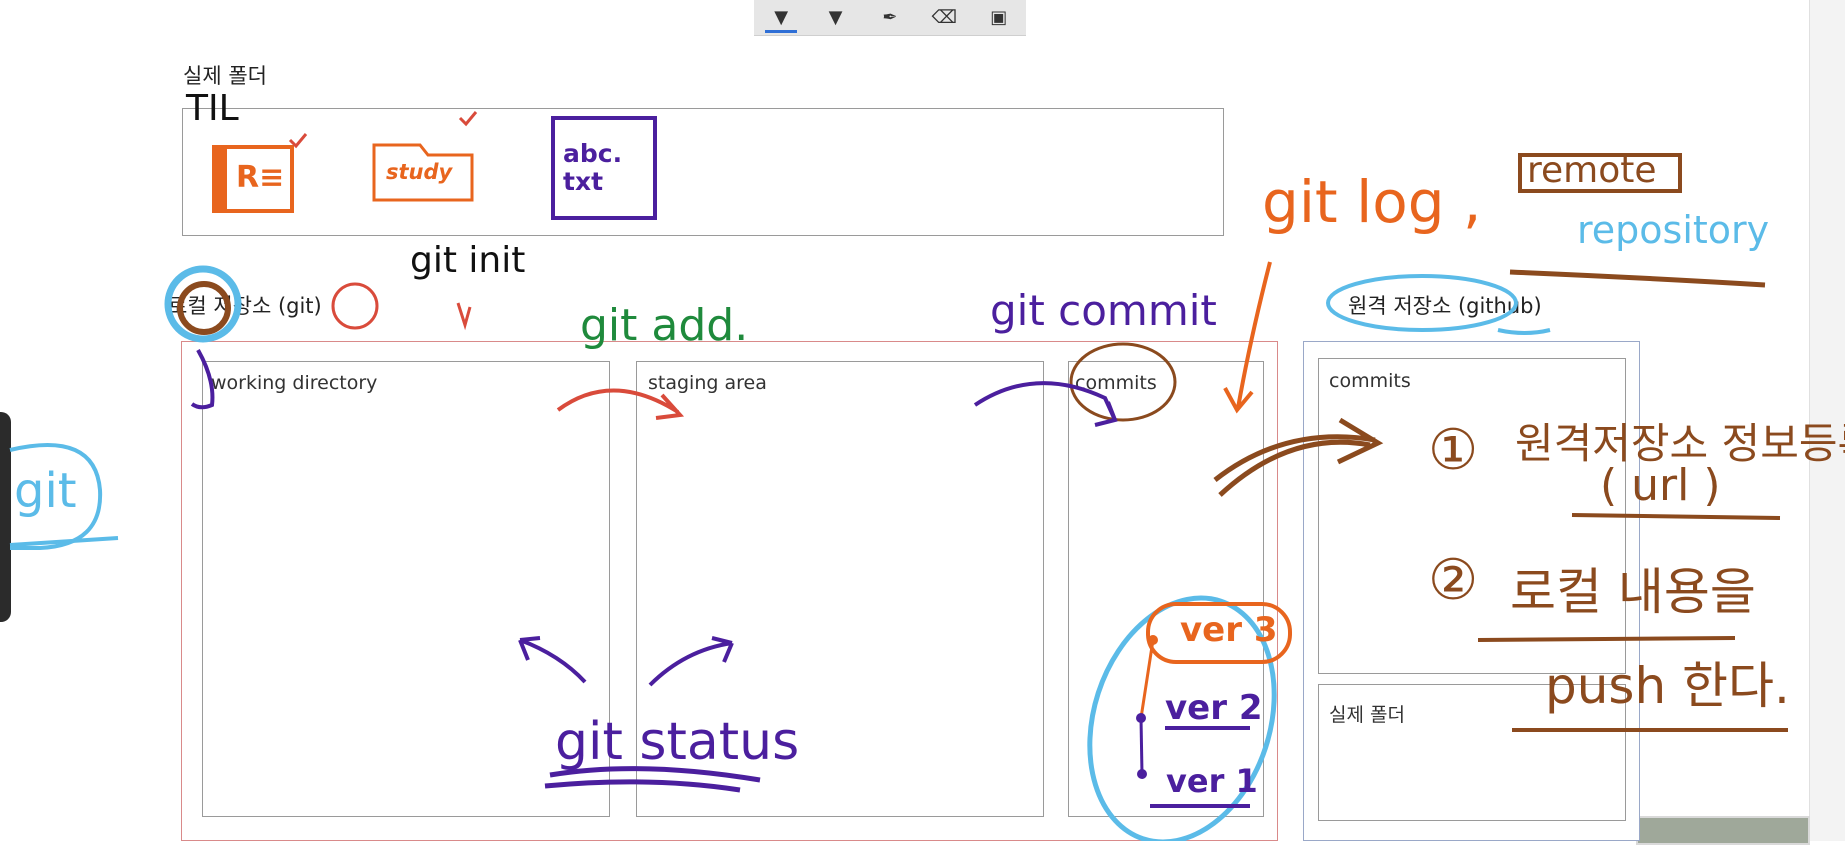 The image size is (1845, 845). Describe the element at coordinates (1141, 718) in the screenshot. I see `ver2-node` at that location.